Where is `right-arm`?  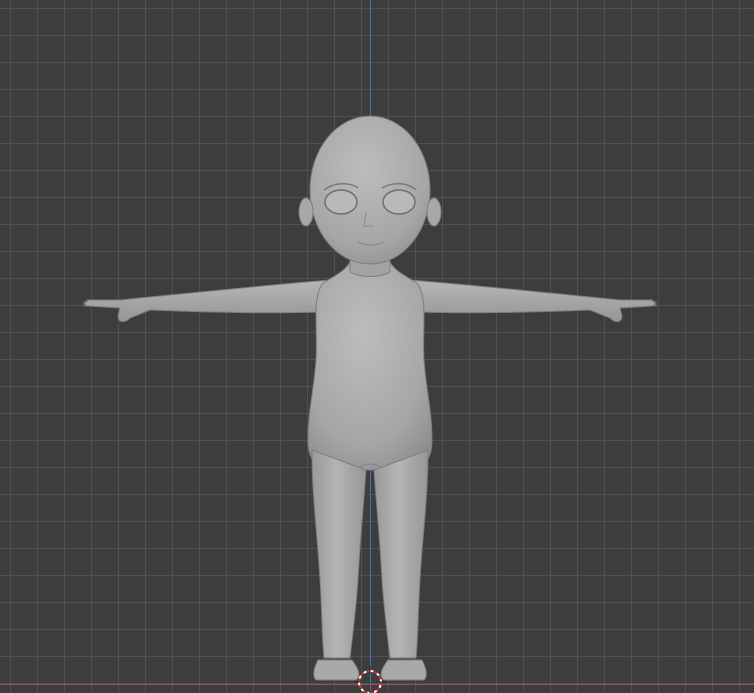 right-arm is located at coordinates (533, 301).